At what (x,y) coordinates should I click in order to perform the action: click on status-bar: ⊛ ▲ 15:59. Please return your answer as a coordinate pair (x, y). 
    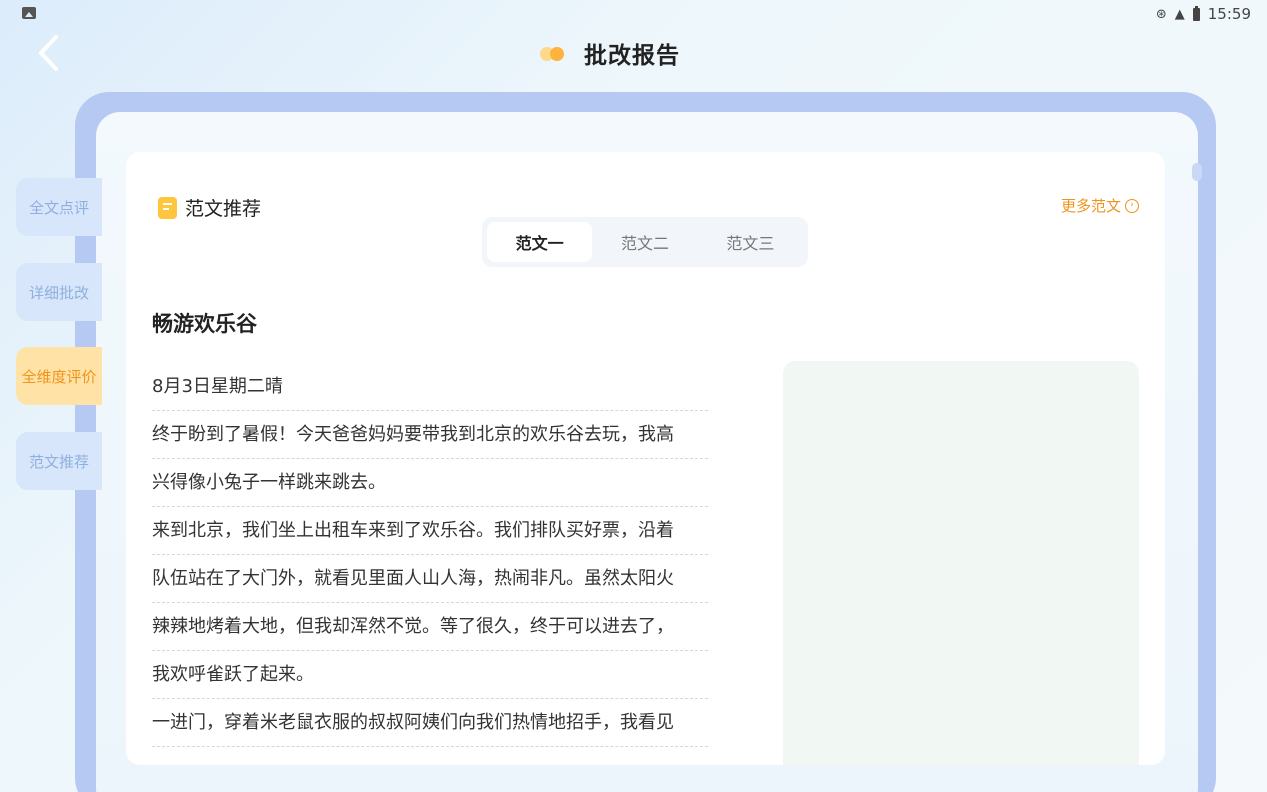
    Looking at the image, I should click on (633, 15).